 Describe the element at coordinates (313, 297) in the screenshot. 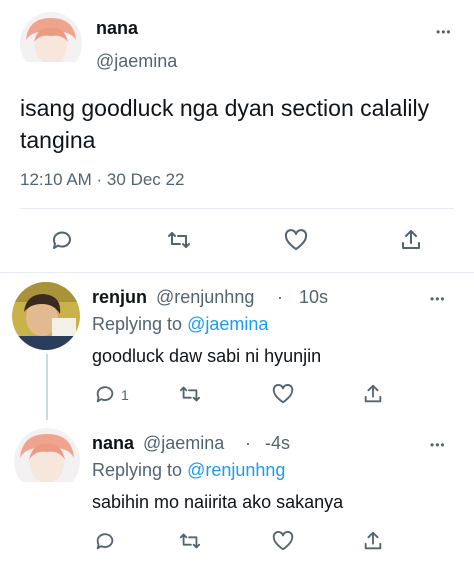

I see `tweet-time: 10s` at that location.